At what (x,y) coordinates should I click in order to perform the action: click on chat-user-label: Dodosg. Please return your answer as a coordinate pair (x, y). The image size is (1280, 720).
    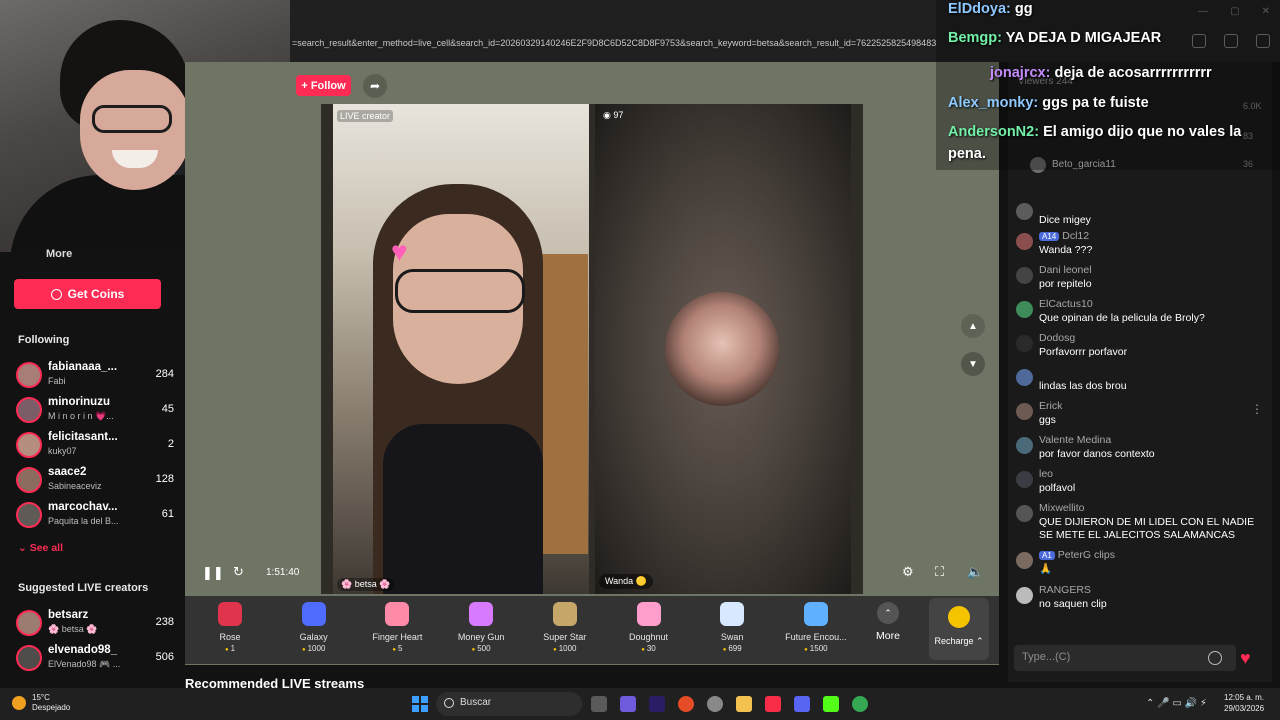
    Looking at the image, I should click on (1057, 338).